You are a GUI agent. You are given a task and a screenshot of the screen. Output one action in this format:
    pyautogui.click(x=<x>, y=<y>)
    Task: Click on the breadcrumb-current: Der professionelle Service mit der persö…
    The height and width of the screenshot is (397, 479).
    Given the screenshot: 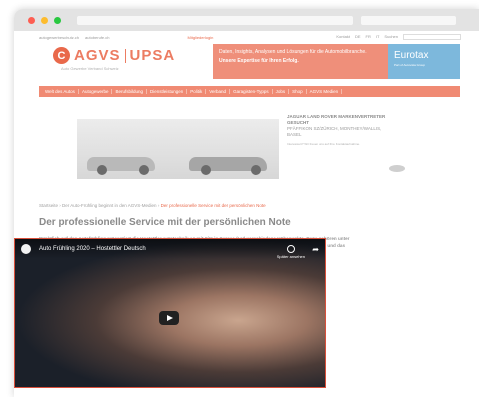 What is the action you would take?
    pyautogui.click(x=213, y=205)
    